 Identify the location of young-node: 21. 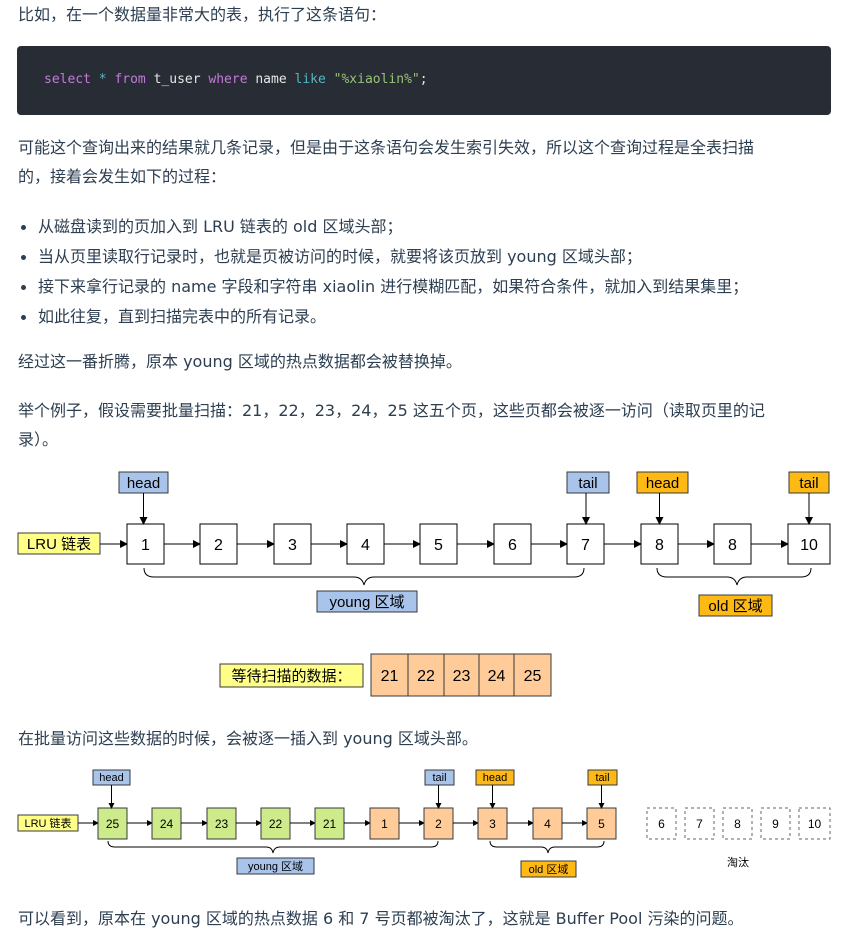
(329, 823).